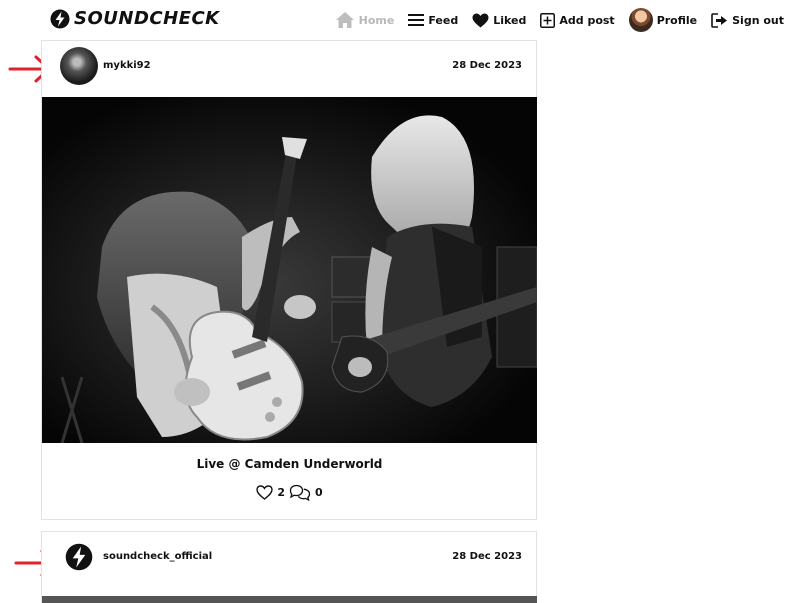 The height and width of the screenshot is (603, 806). I want to click on nav-liked: Liked, so click(499, 20).